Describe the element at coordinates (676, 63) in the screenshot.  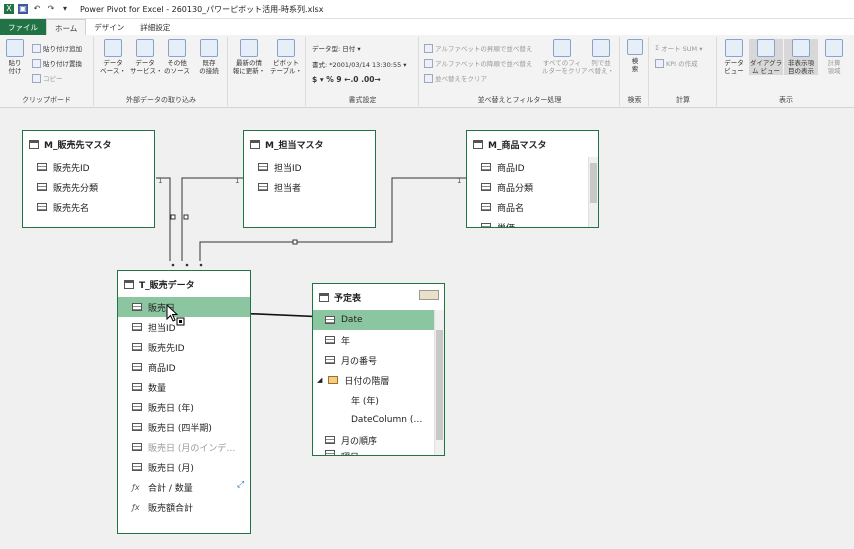
I see `kpi-button: KPI の作成` at that location.